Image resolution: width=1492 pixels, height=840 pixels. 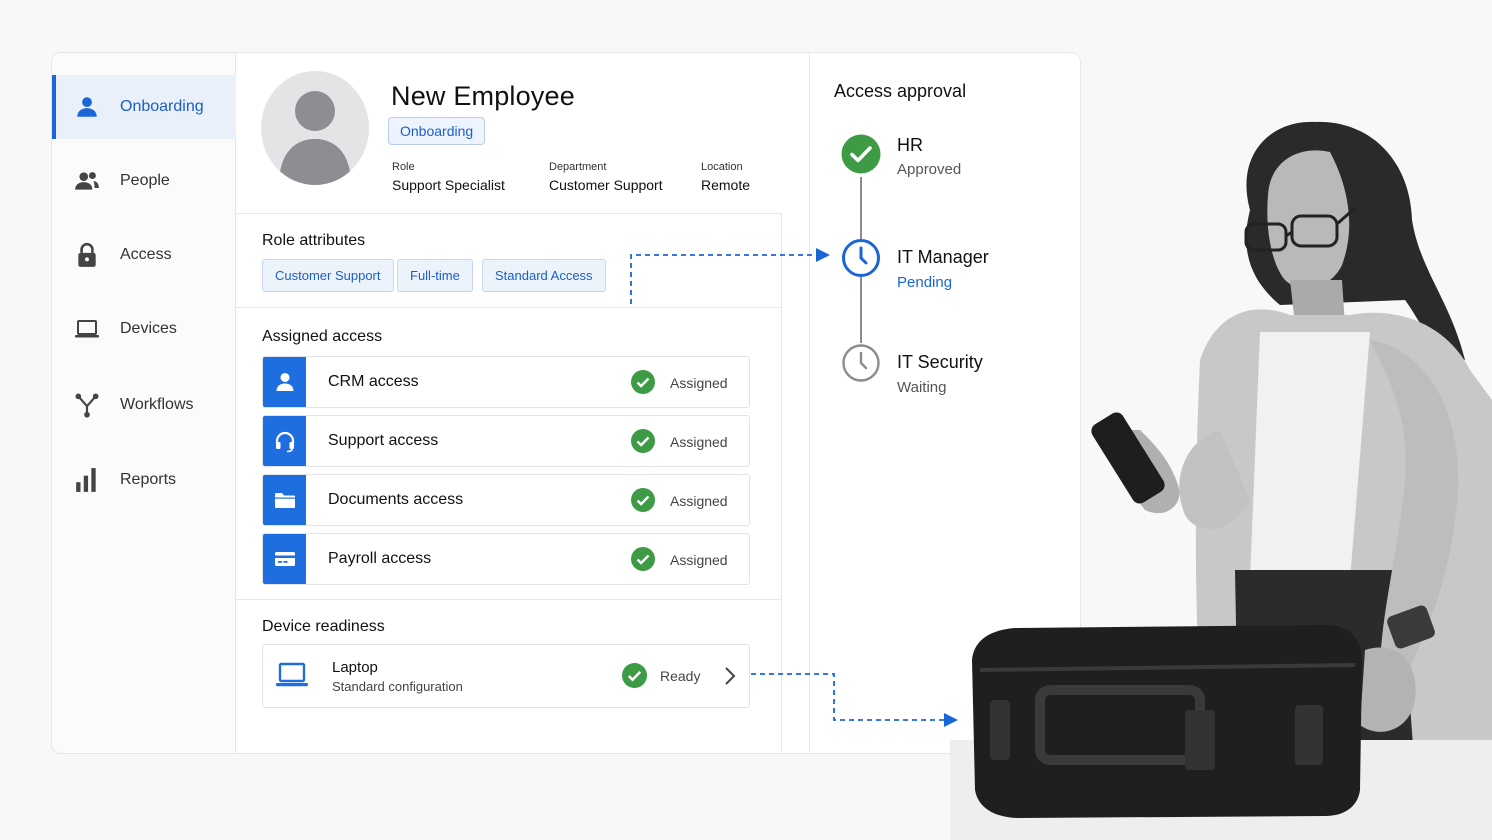 I want to click on access-name: Payroll access, so click(x=380, y=558).